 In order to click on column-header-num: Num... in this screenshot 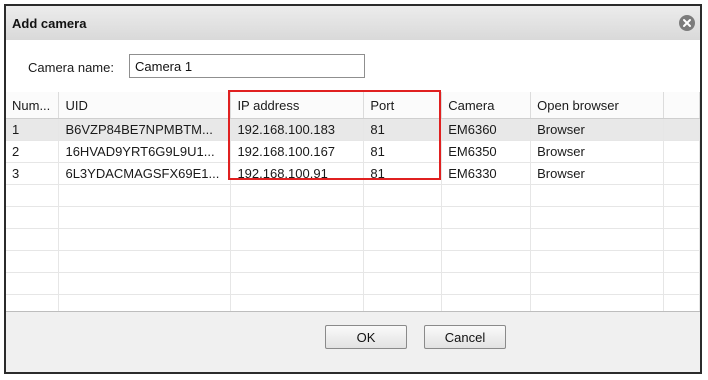, I will do `click(33, 105)`.